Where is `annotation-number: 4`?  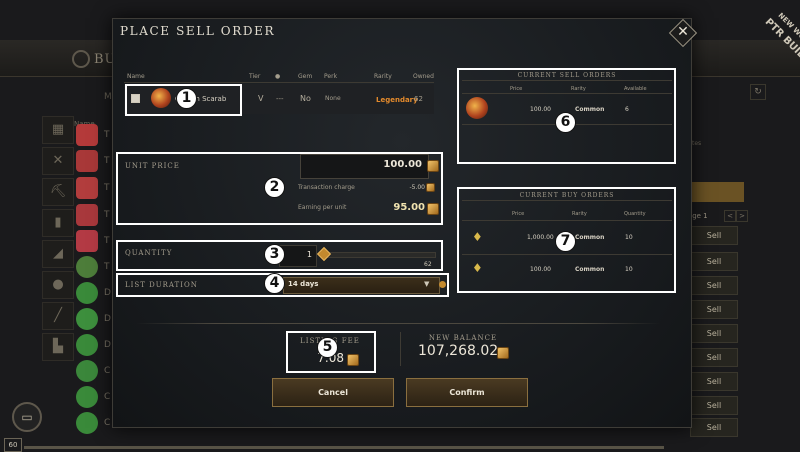 annotation-number: 4 is located at coordinates (274, 283).